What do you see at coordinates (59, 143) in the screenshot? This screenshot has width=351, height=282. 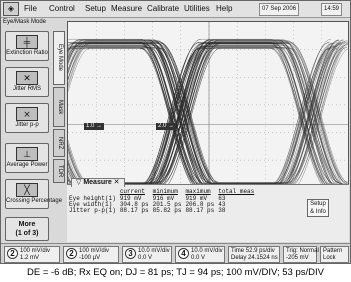 I see `tab-nrz: NRZ` at bounding box center [59, 143].